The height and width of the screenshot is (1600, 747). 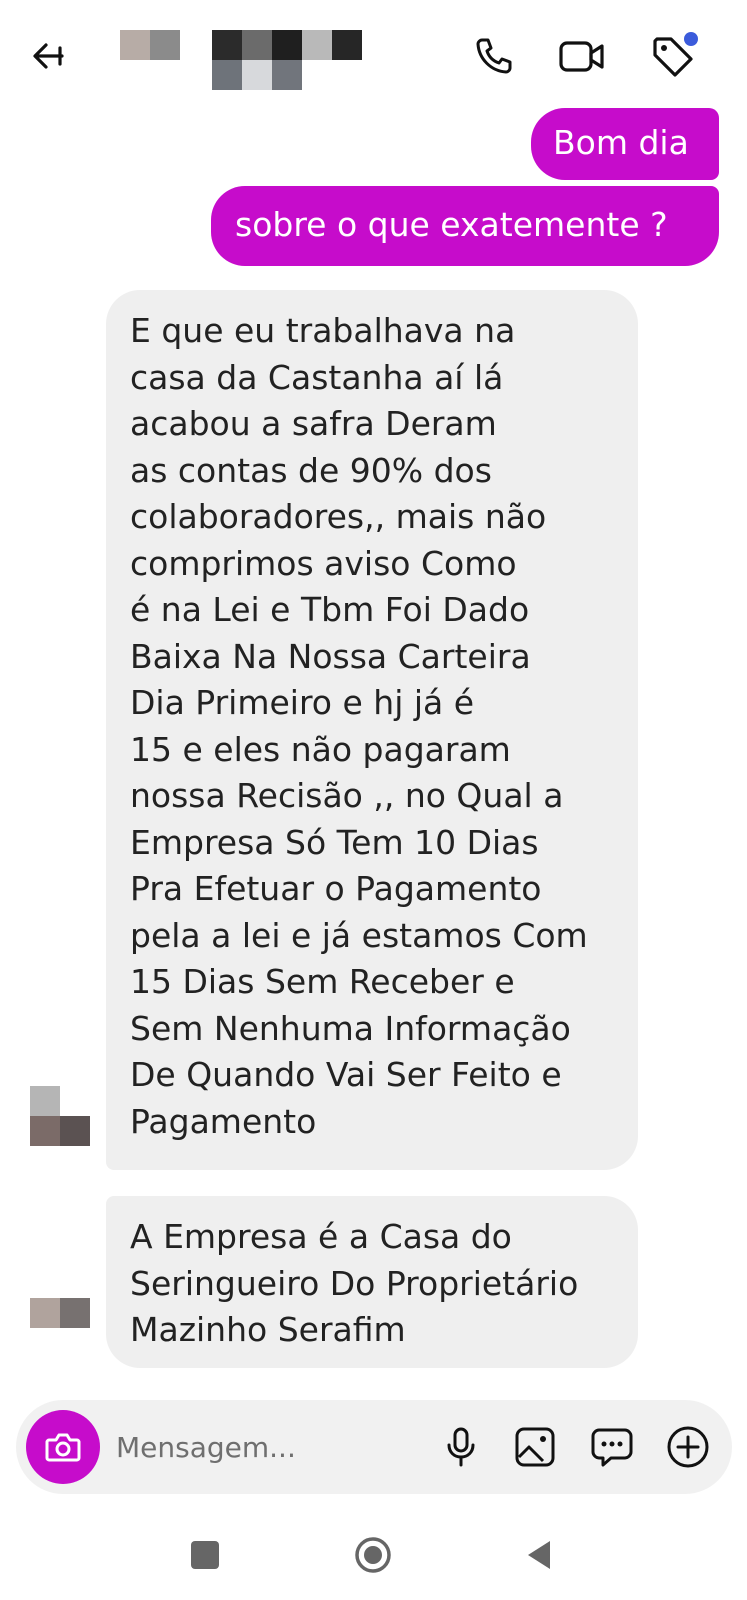 I want to click on square-icon, so click(x=205, y=1555).